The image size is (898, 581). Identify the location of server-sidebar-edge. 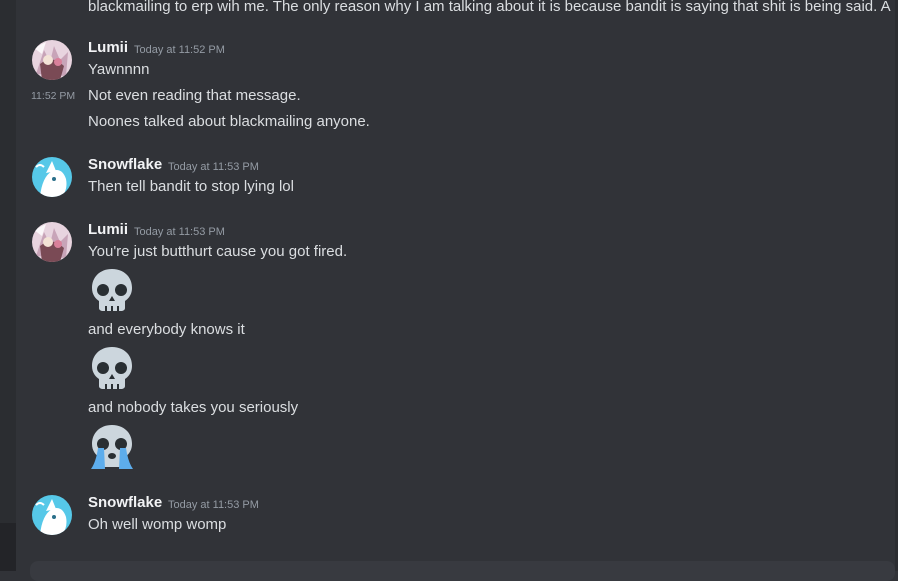
(8, 285).